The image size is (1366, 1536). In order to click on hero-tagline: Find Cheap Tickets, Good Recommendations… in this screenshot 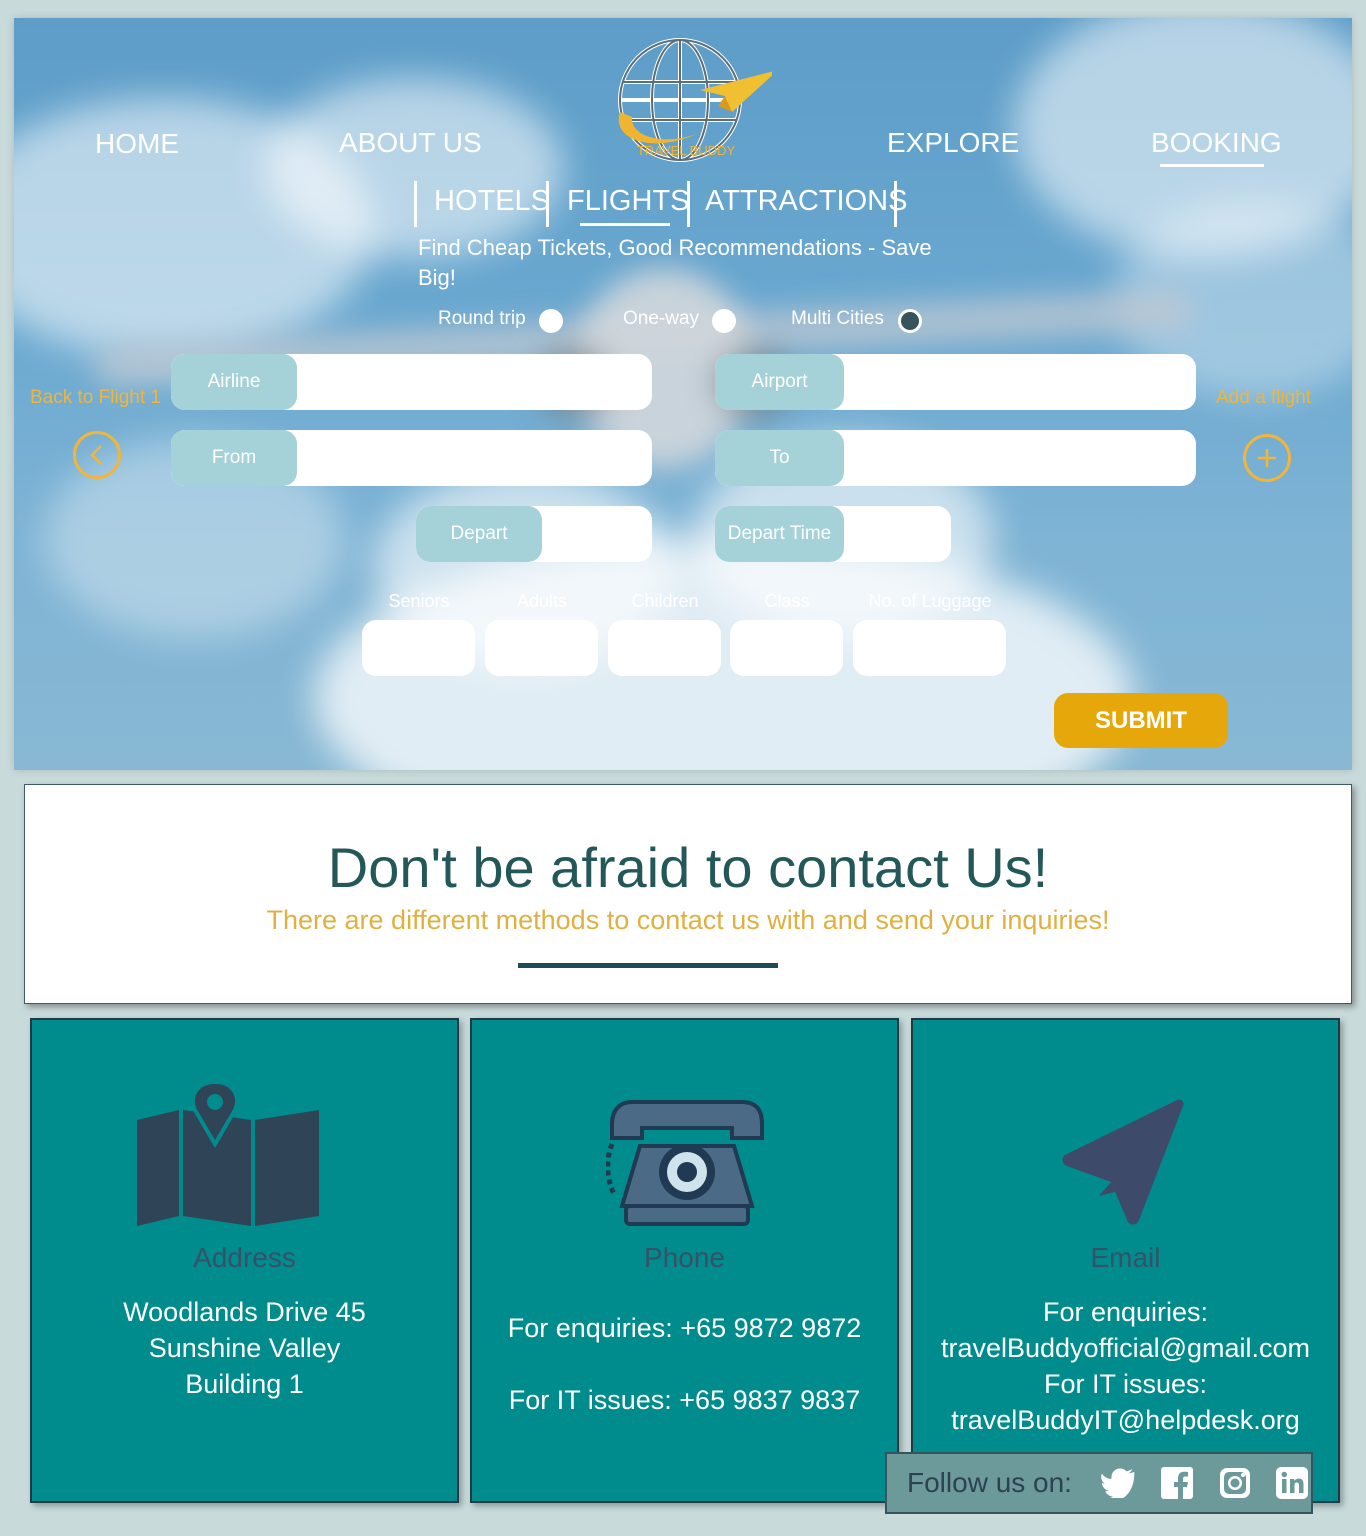, I will do `click(675, 262)`.